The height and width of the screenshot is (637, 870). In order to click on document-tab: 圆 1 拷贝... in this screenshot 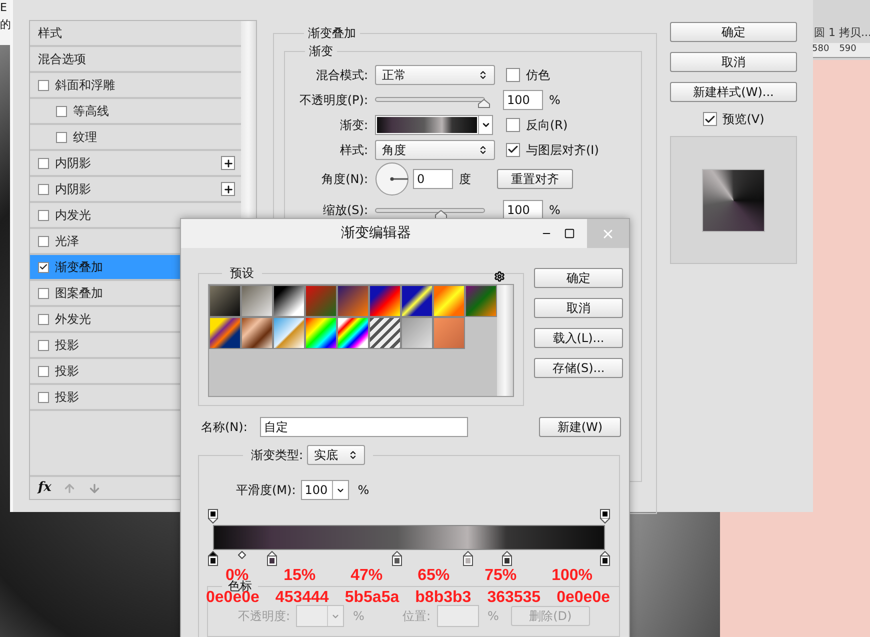, I will do `click(842, 34)`.